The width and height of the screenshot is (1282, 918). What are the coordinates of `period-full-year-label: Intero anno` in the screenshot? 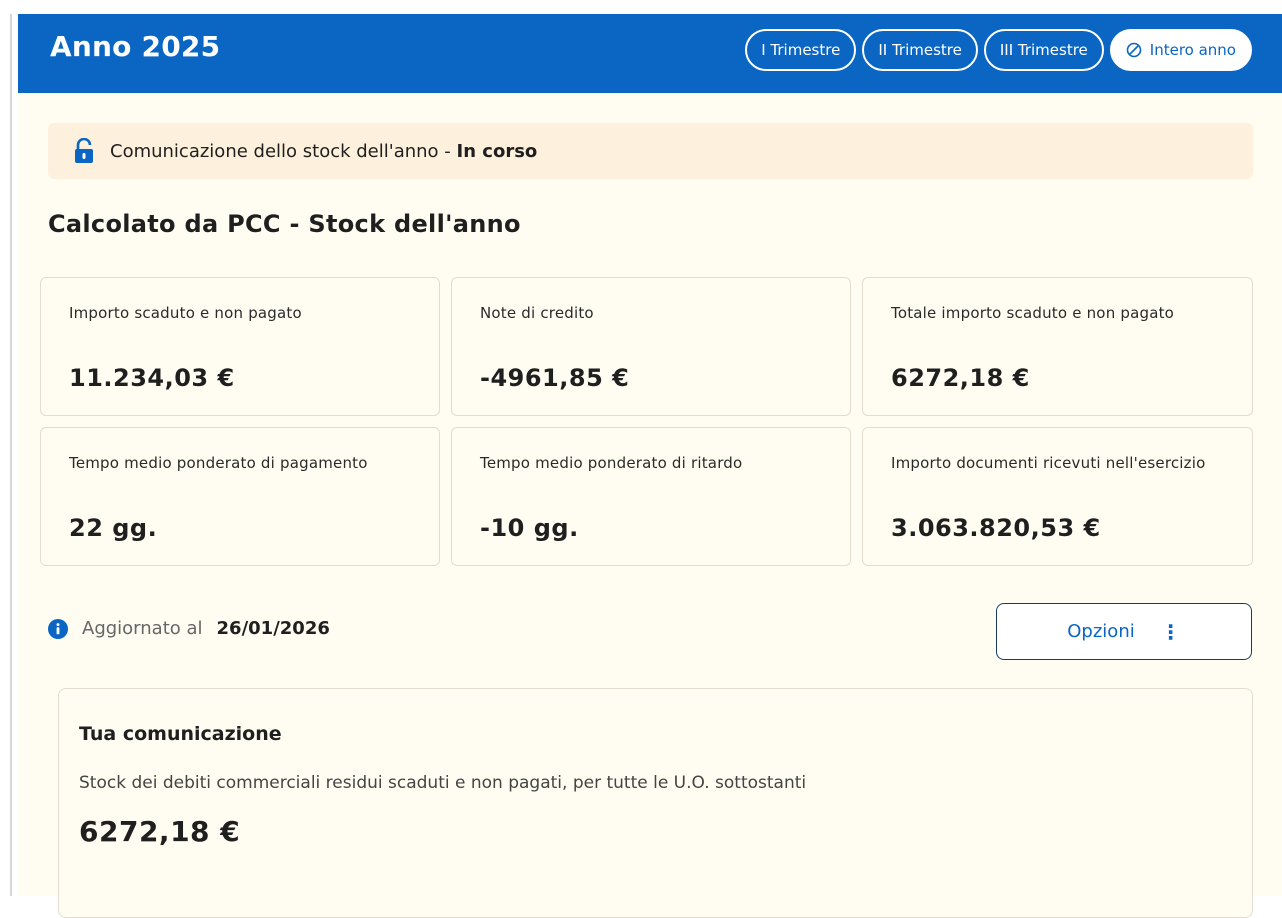 It's located at (1192, 50).